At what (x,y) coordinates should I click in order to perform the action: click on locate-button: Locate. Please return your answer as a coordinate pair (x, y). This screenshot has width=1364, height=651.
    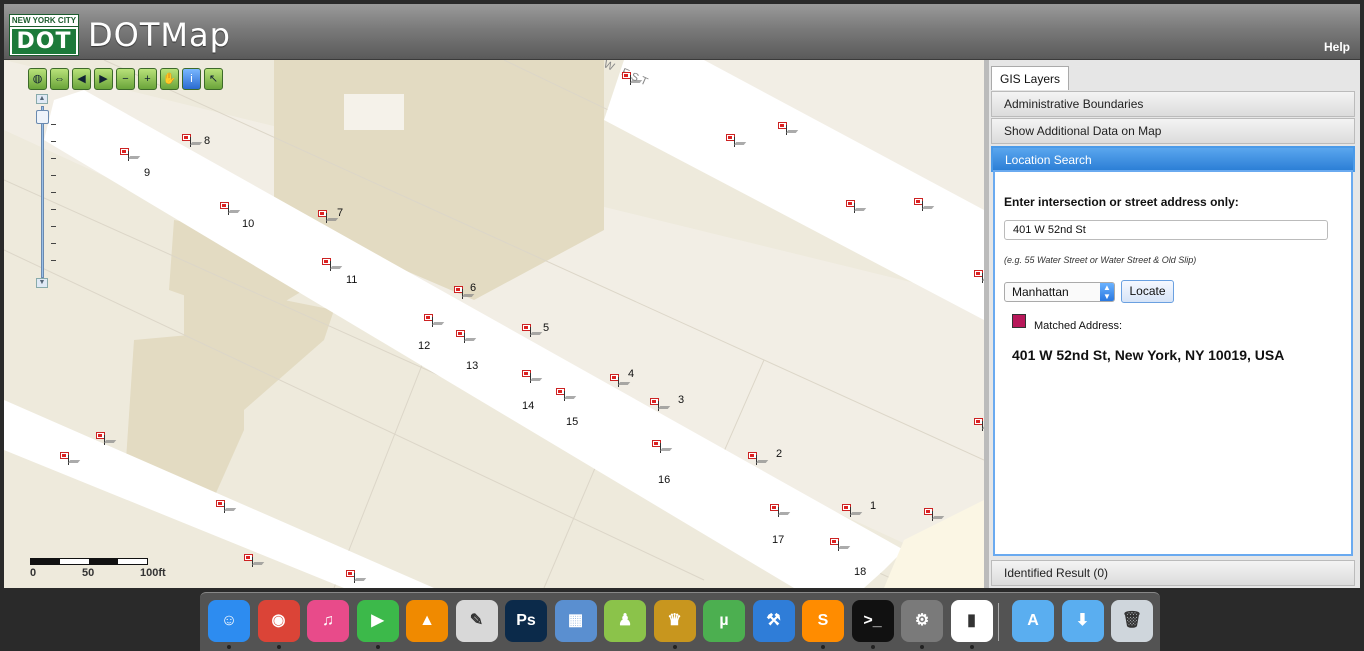
    Looking at the image, I should click on (1147, 291).